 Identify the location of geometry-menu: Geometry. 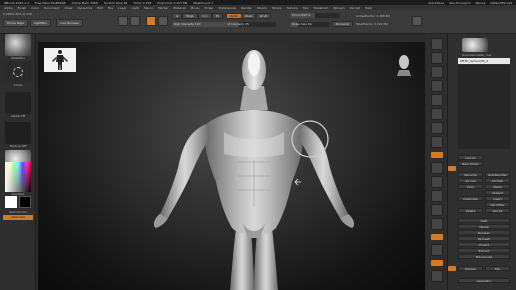
(484, 280).